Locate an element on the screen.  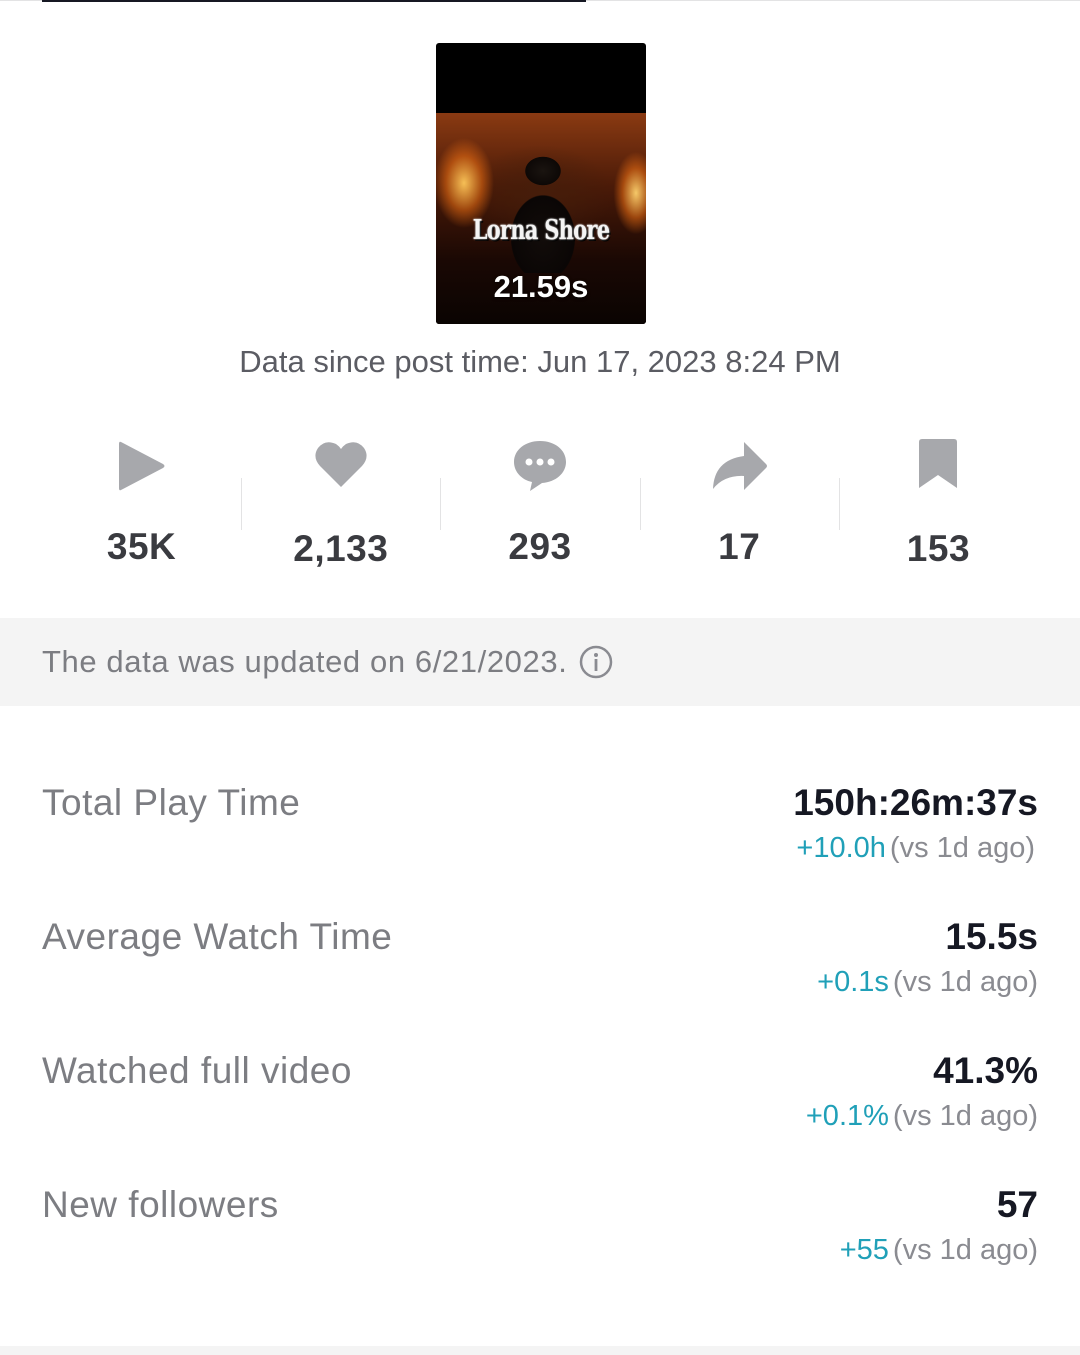
metric-change: +10.0h (vs 1d ago) is located at coordinates (915, 848).